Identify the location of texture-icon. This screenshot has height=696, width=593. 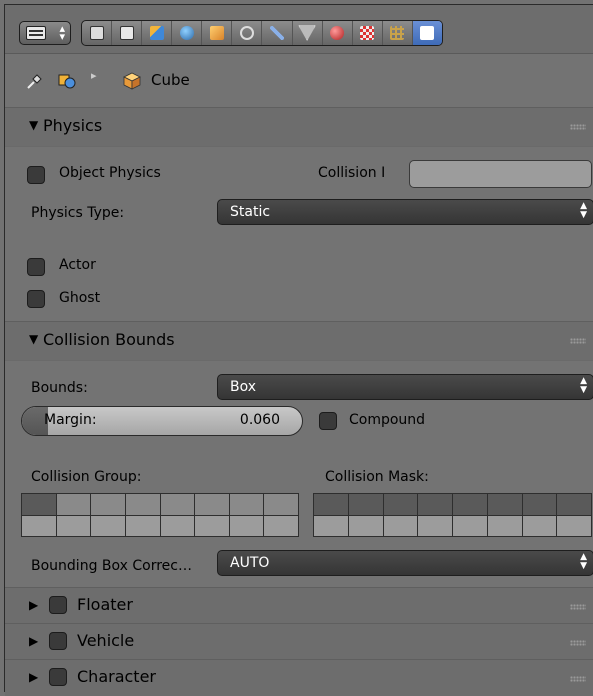
(367, 33).